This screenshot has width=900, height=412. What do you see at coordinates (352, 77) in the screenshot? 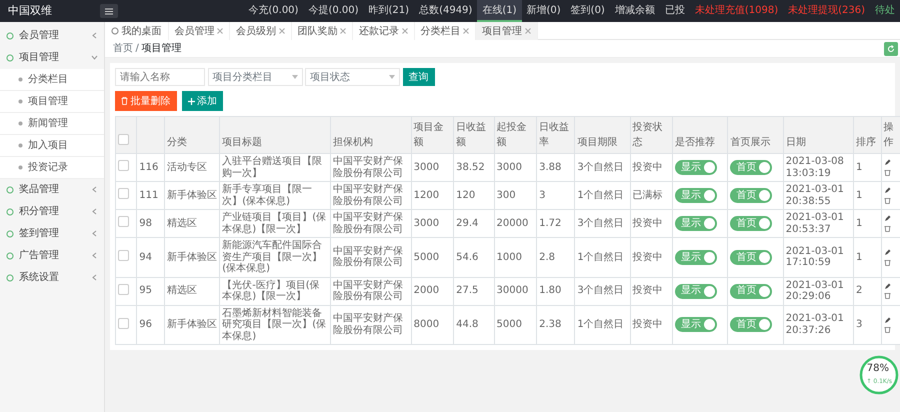
I see `filter-select: 项目状态` at bounding box center [352, 77].